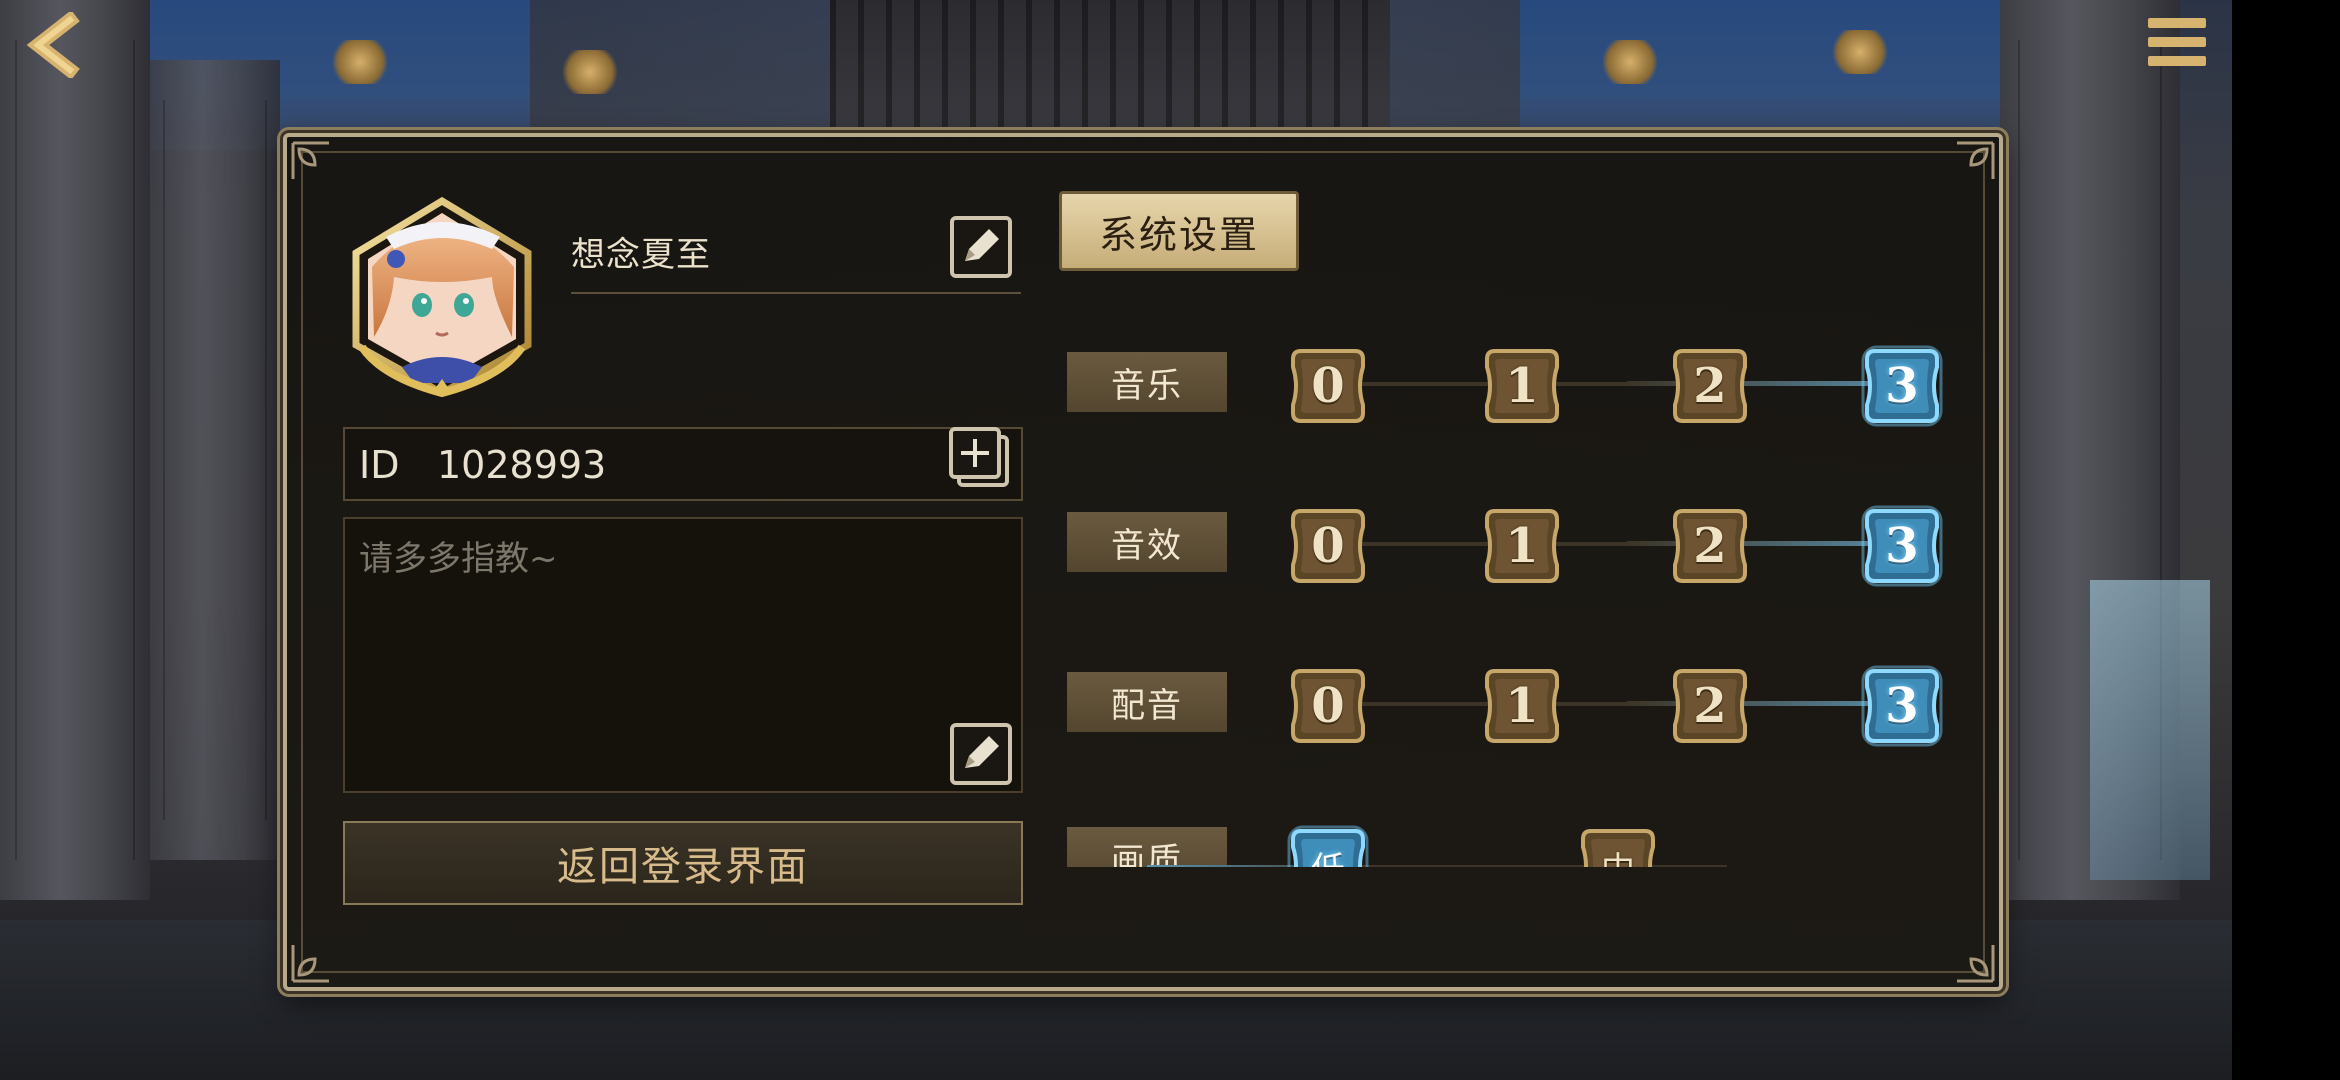 Image resolution: width=2340 pixels, height=1080 pixels. Describe the element at coordinates (683, 655) in the screenshot. I see `signature-input: 请多多指教~` at that location.